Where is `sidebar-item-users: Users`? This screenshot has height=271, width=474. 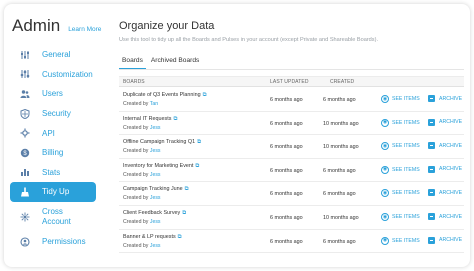 sidebar-item-users: Users is located at coordinates (53, 94).